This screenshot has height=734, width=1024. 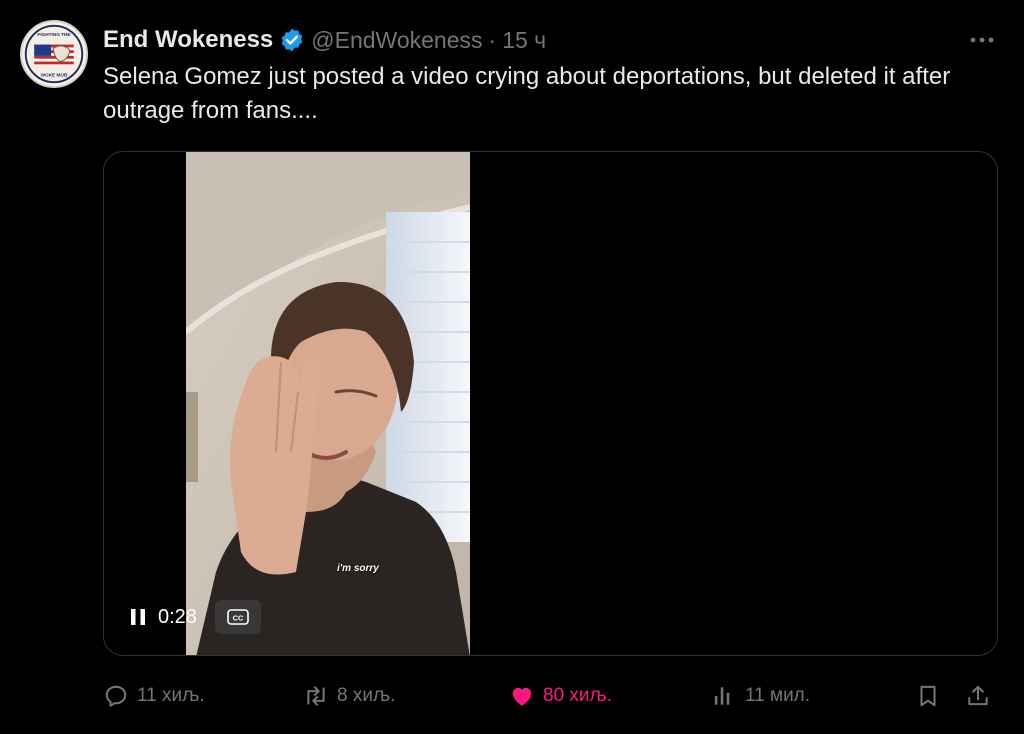 What do you see at coordinates (723, 696) in the screenshot?
I see `views-icon` at bounding box center [723, 696].